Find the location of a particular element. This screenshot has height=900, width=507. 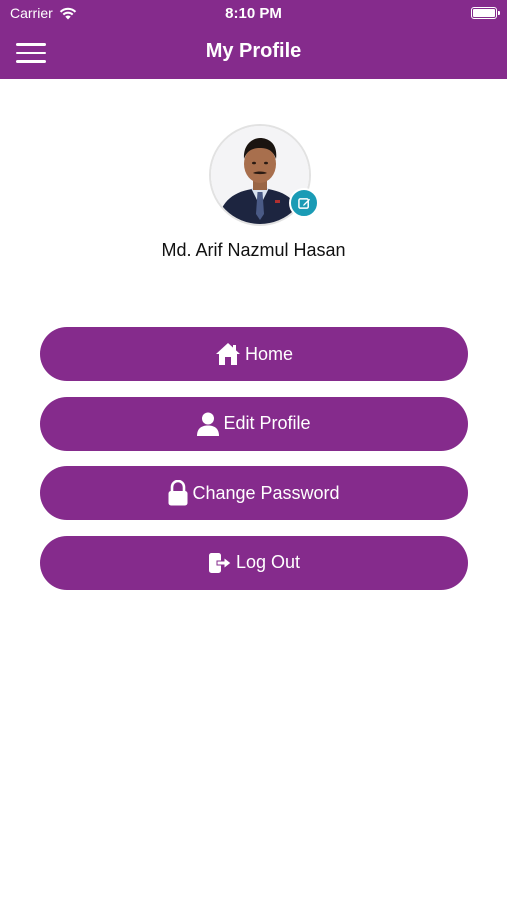

home-button-label: Home is located at coordinates (268, 353).